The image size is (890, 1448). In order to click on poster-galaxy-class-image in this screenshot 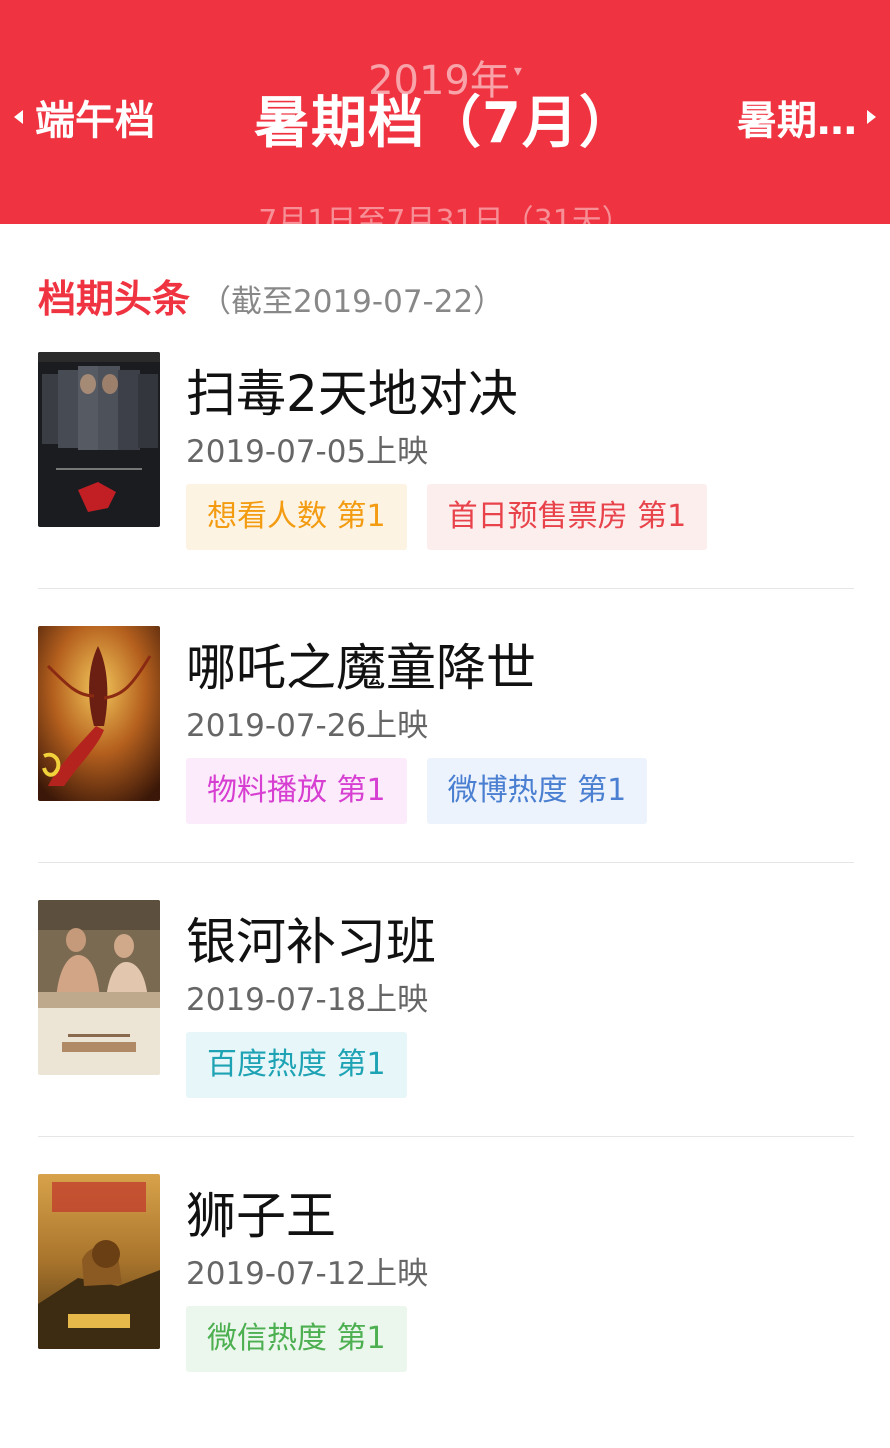, I will do `click(99, 987)`.